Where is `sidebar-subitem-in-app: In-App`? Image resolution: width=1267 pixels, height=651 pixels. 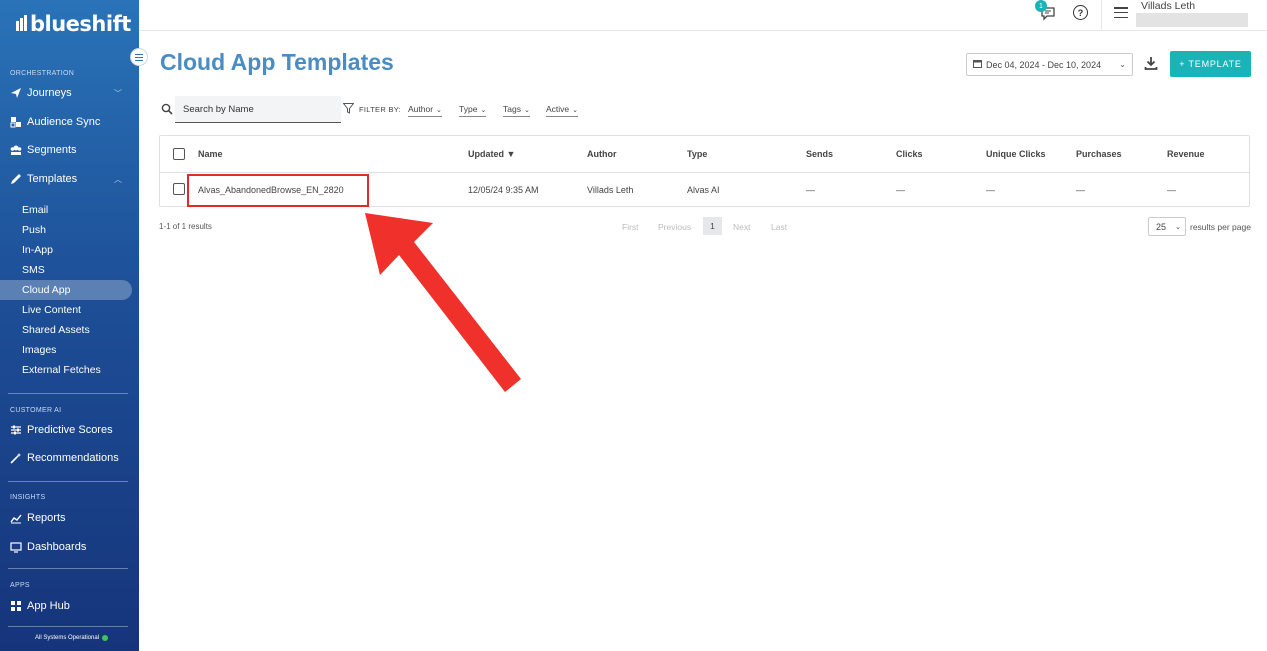 sidebar-subitem-in-app: In-App is located at coordinates (37, 250).